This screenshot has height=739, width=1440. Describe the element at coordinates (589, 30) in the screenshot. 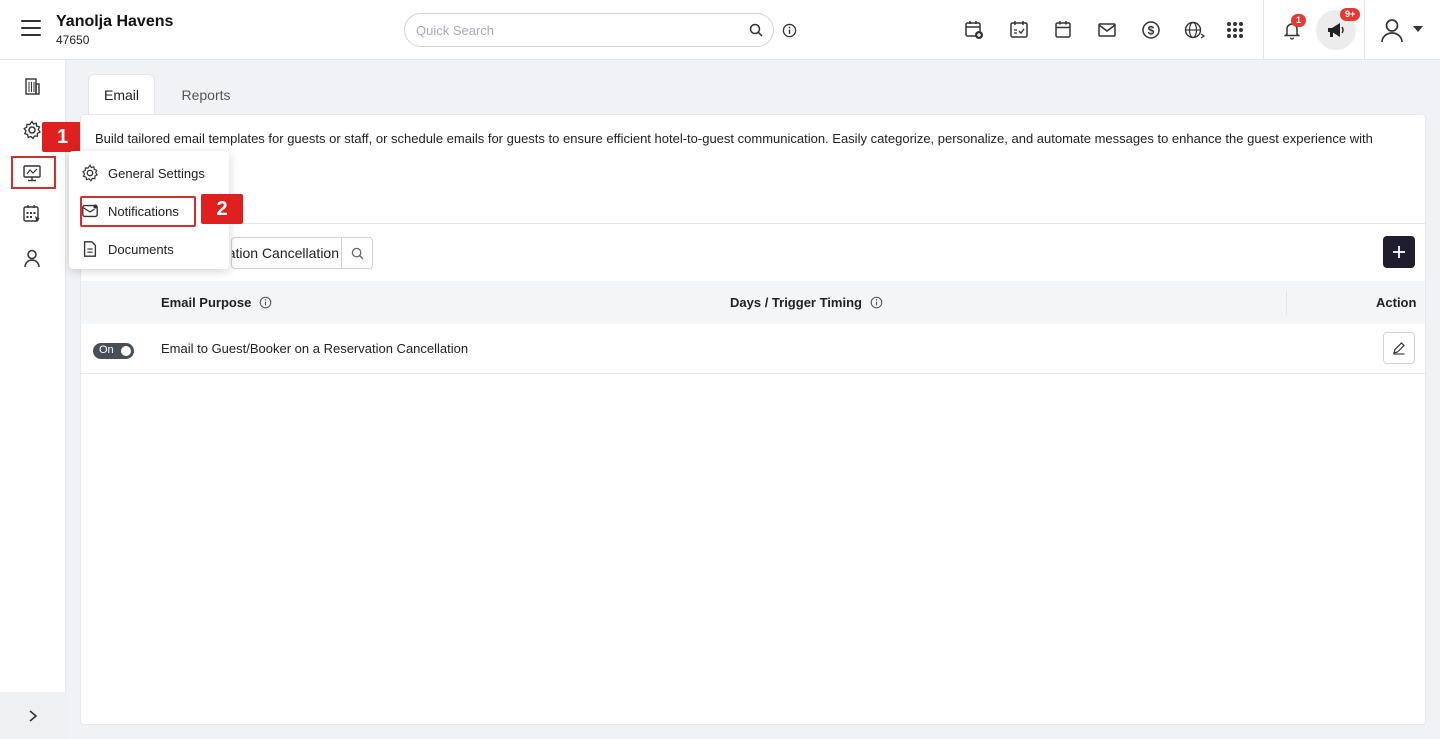

I see `quick-search-input: Quick Search` at that location.